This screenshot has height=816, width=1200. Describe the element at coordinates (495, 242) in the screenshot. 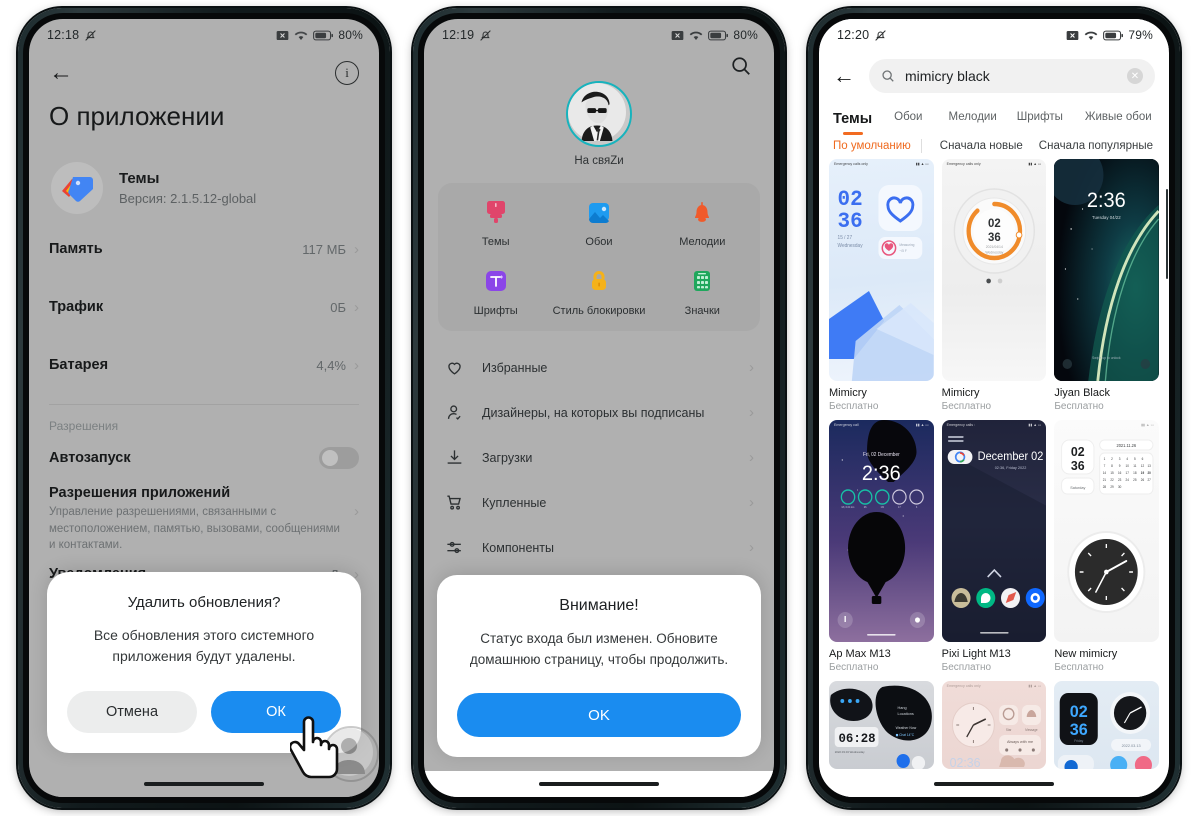

I see `shortcut-label: Темы` at that location.